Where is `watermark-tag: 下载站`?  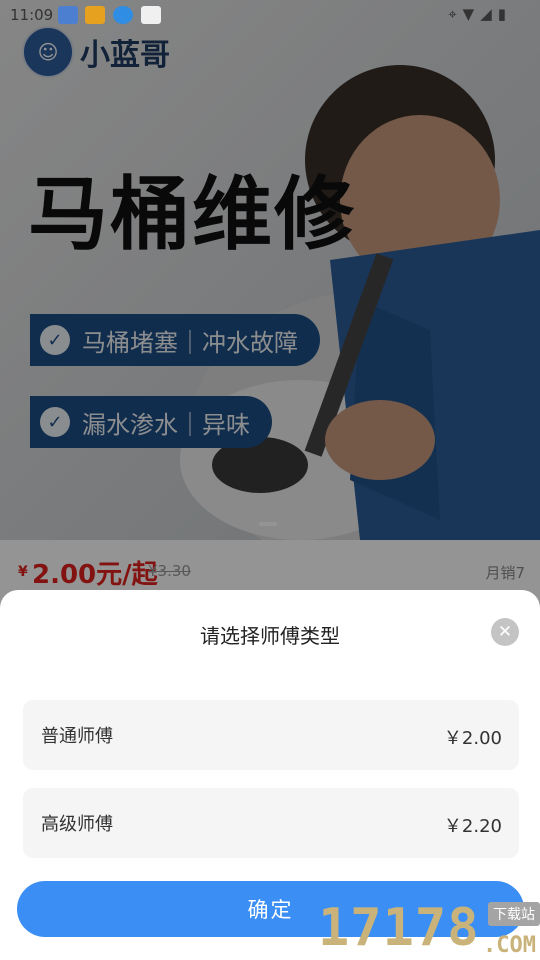 watermark-tag: 下载站 is located at coordinates (514, 914).